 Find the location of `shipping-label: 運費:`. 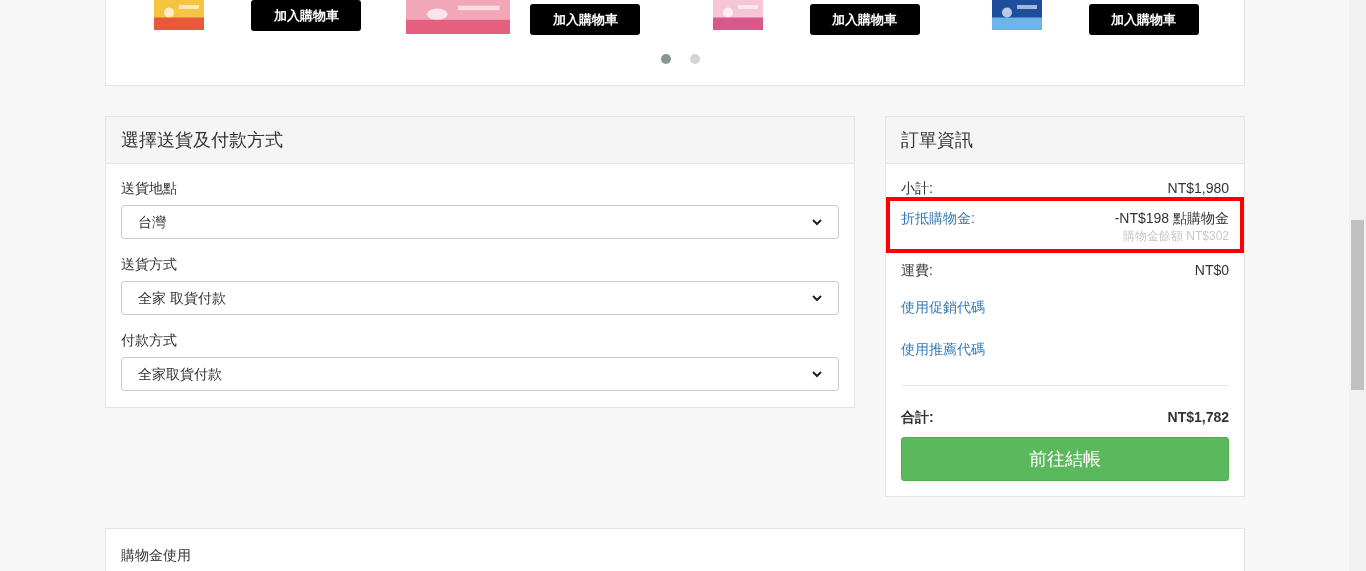

shipping-label: 運費: is located at coordinates (917, 270).